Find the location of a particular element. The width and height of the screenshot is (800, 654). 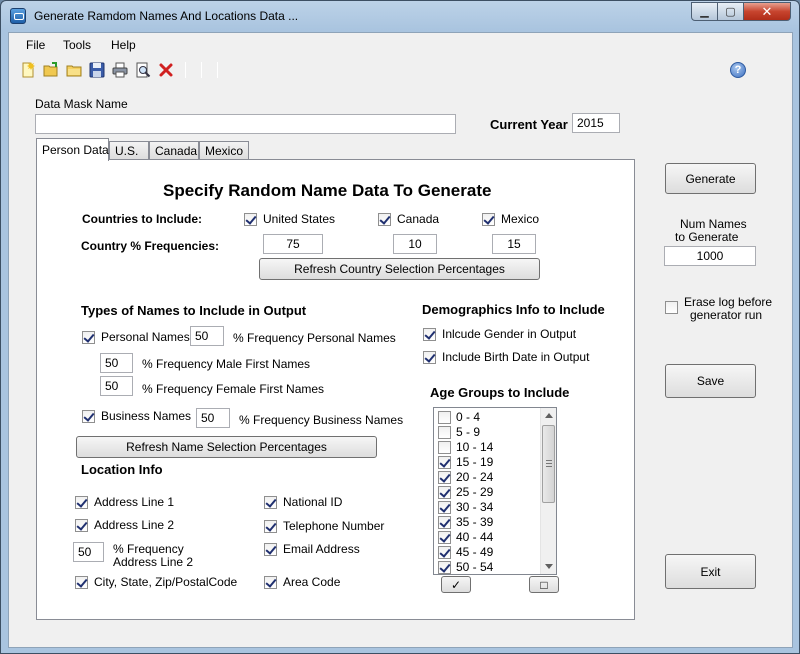

current-year-input is located at coordinates (596, 123).